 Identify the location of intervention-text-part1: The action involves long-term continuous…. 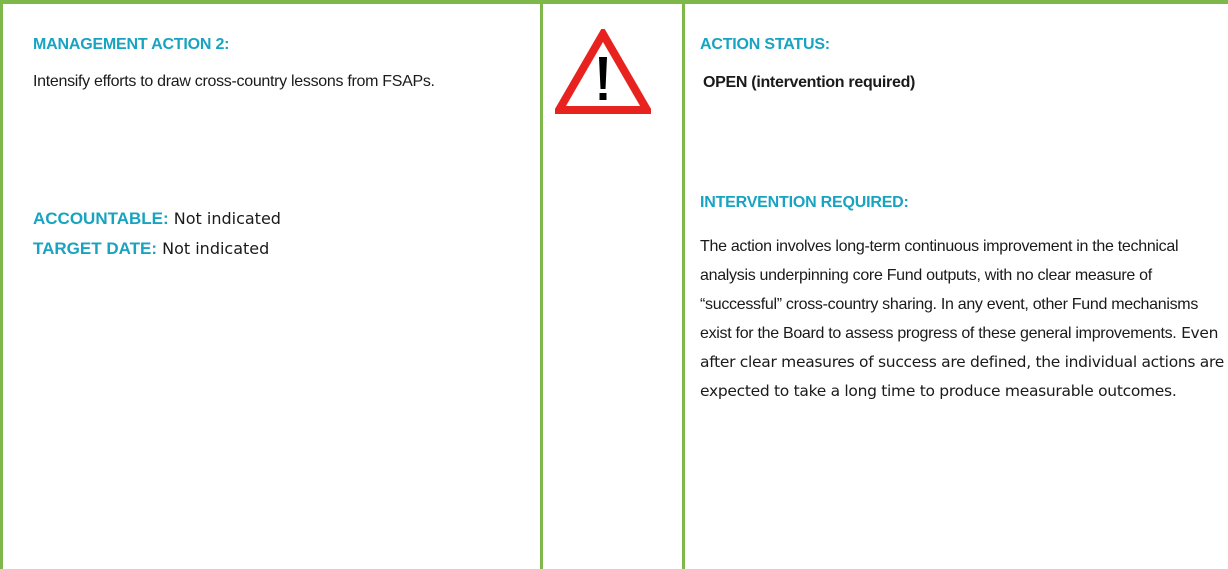
(949, 290).